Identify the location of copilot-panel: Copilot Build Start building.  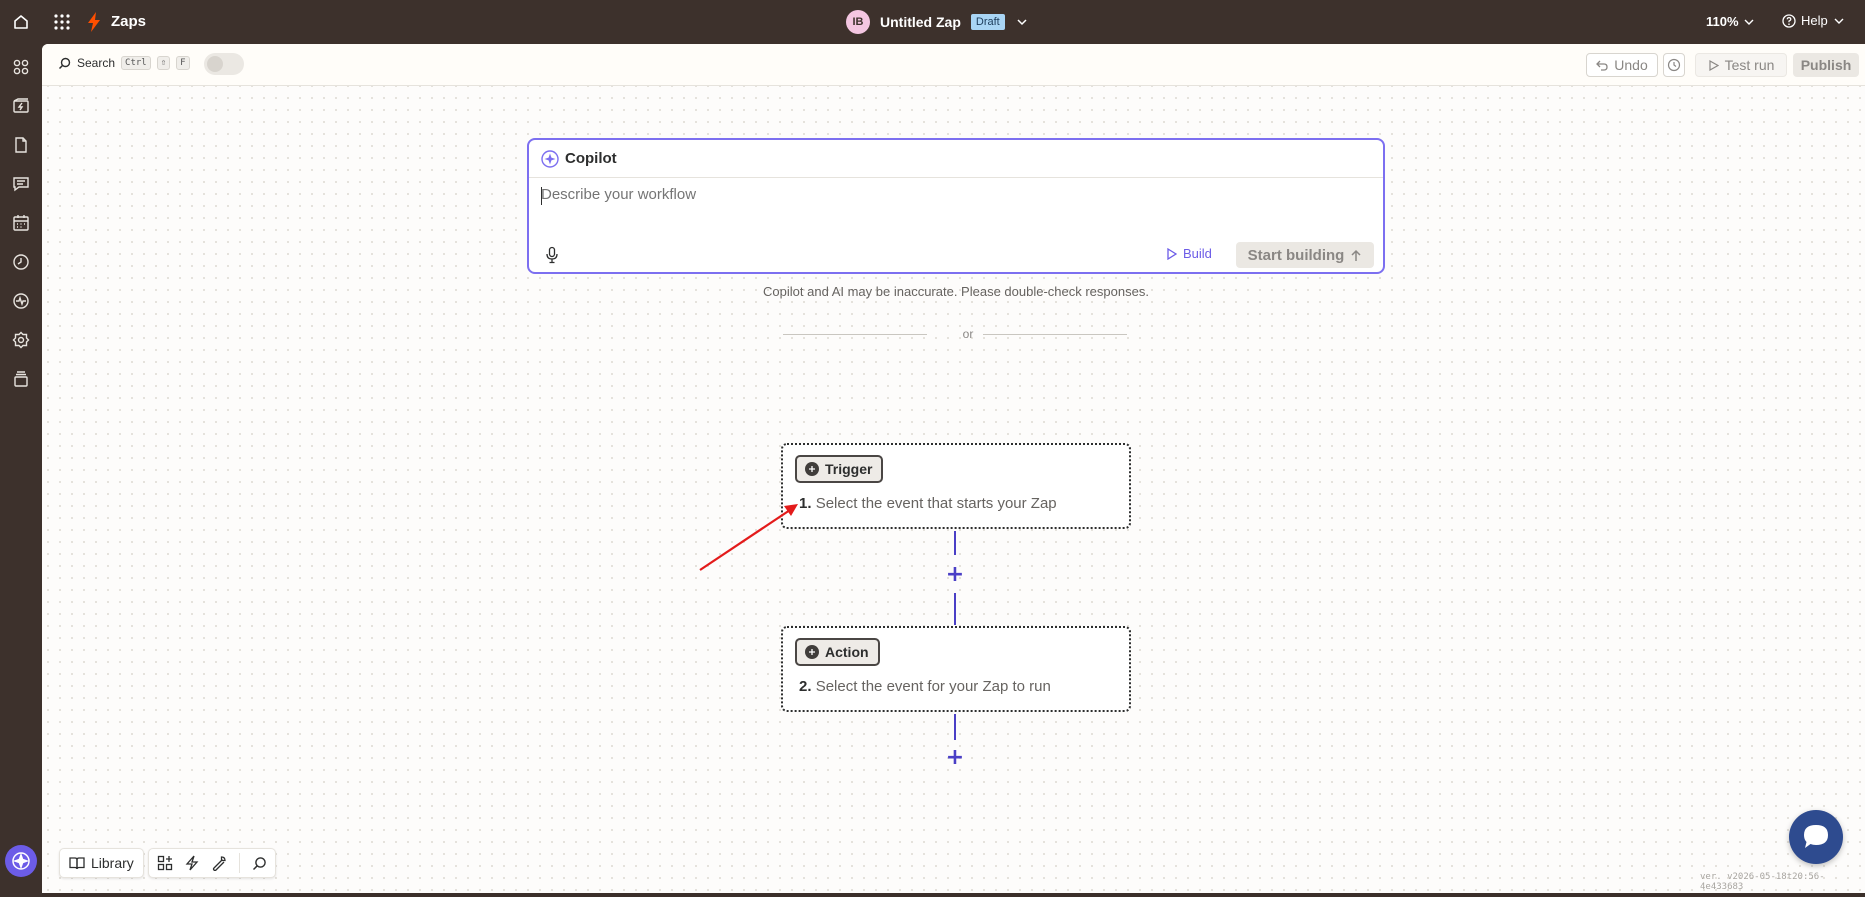
(956, 206).